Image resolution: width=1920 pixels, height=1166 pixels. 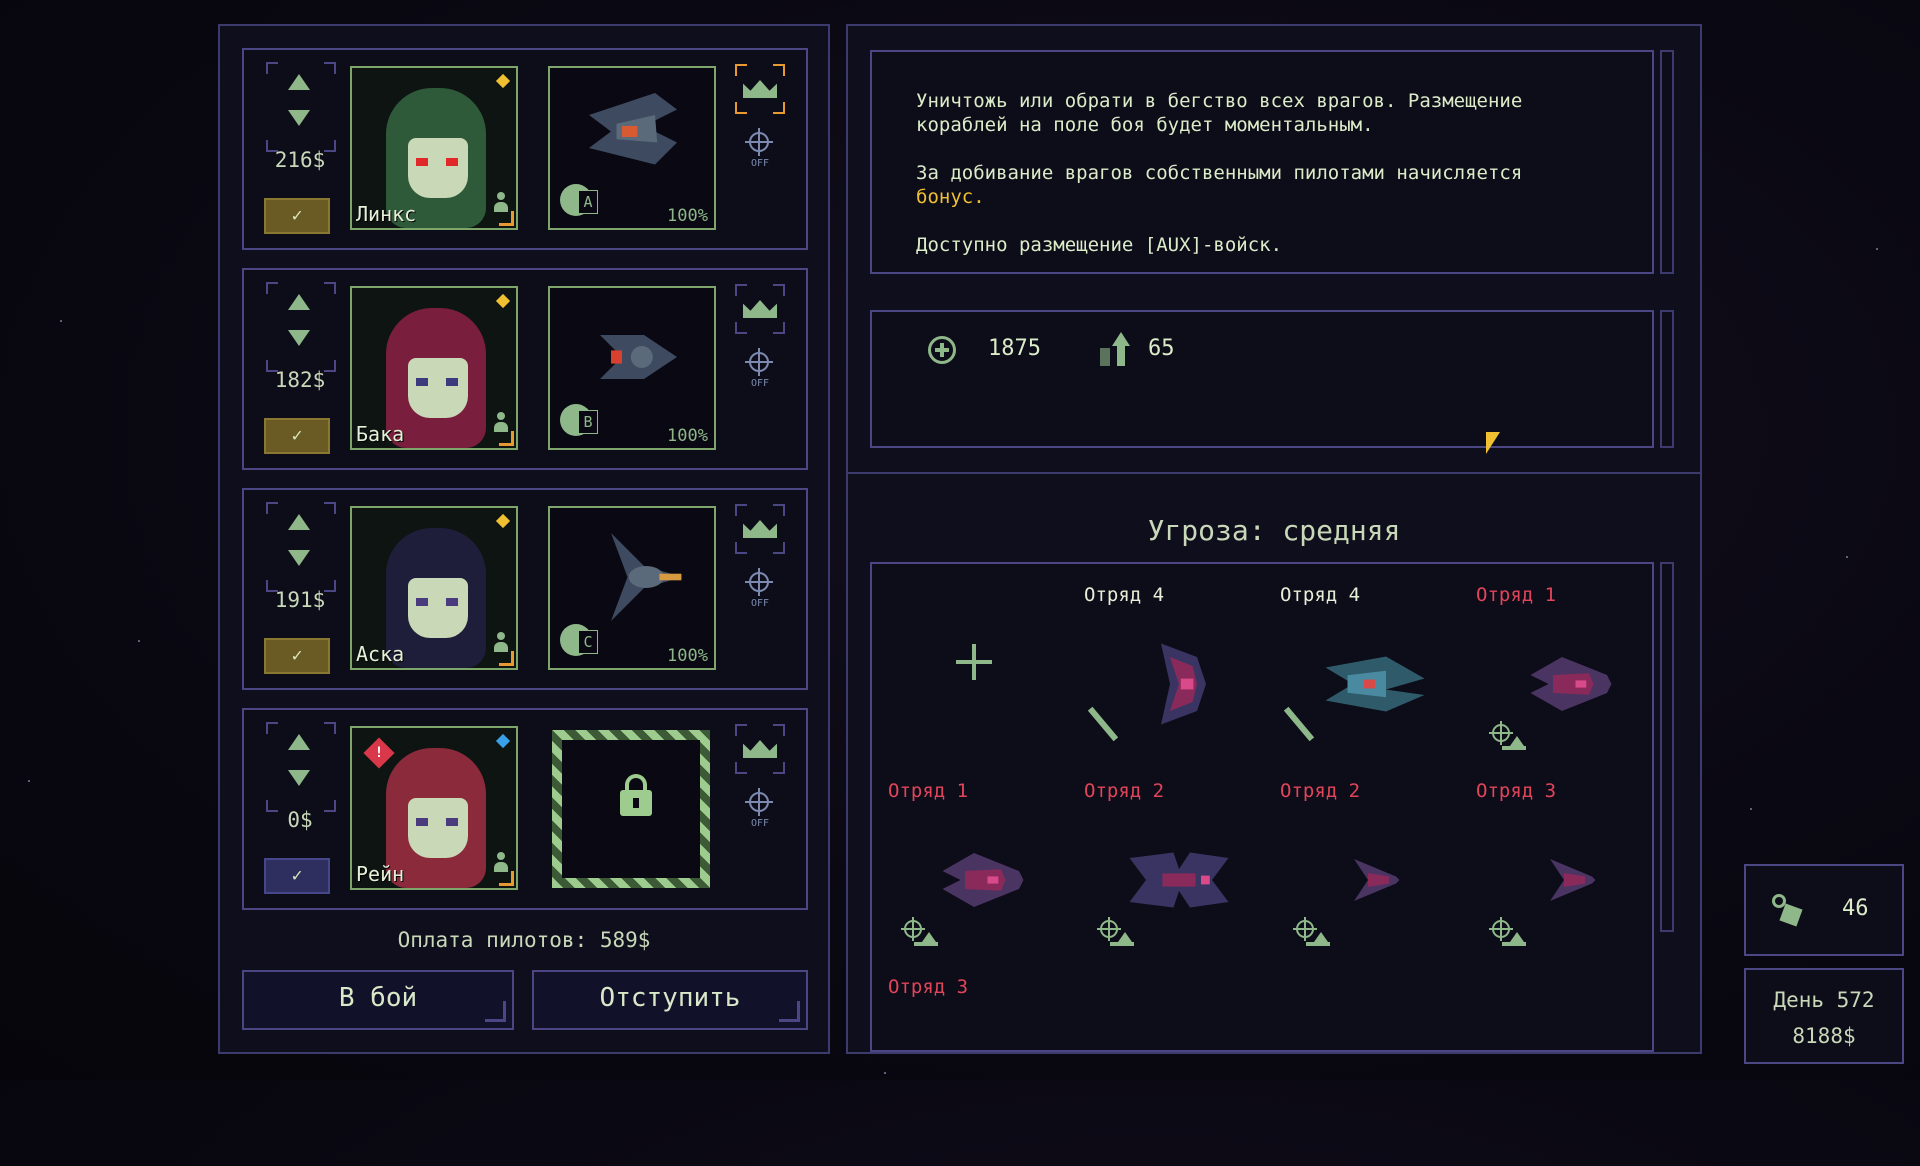 I want to click on pilot-salary: 216$, so click(x=300, y=160).